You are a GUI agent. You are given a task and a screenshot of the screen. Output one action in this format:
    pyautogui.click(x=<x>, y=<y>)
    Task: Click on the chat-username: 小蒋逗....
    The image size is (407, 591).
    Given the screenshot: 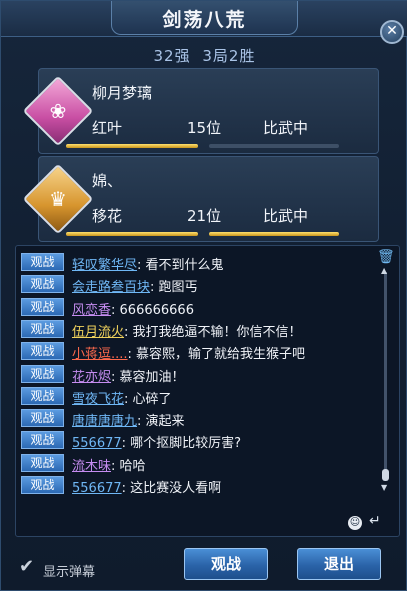 What is the action you would take?
    pyautogui.click(x=100, y=354)
    